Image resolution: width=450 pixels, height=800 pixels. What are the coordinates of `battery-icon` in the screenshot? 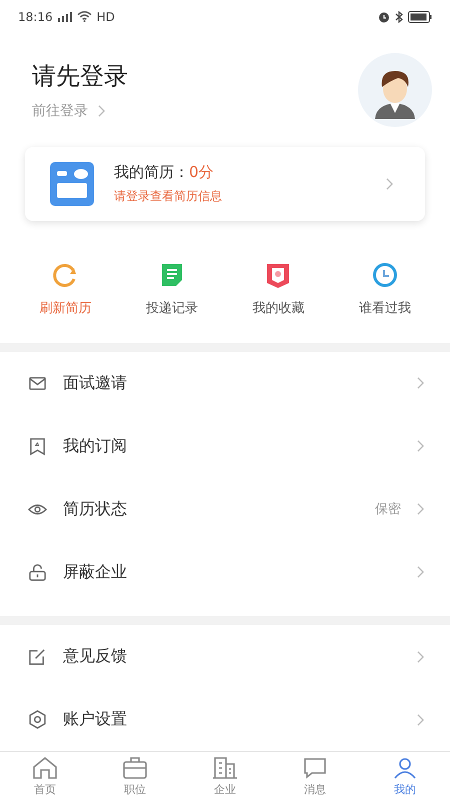 It's located at (420, 16).